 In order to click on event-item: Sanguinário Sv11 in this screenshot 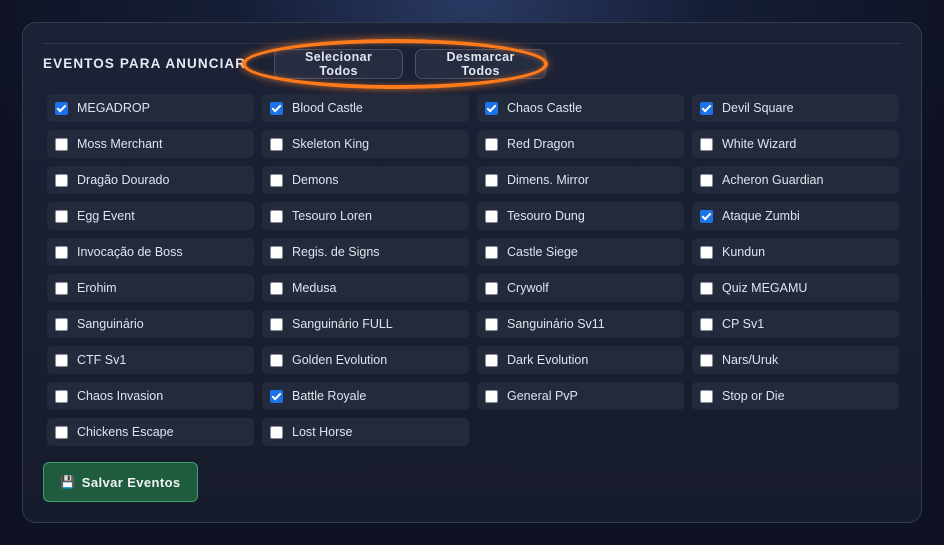, I will do `click(580, 324)`.